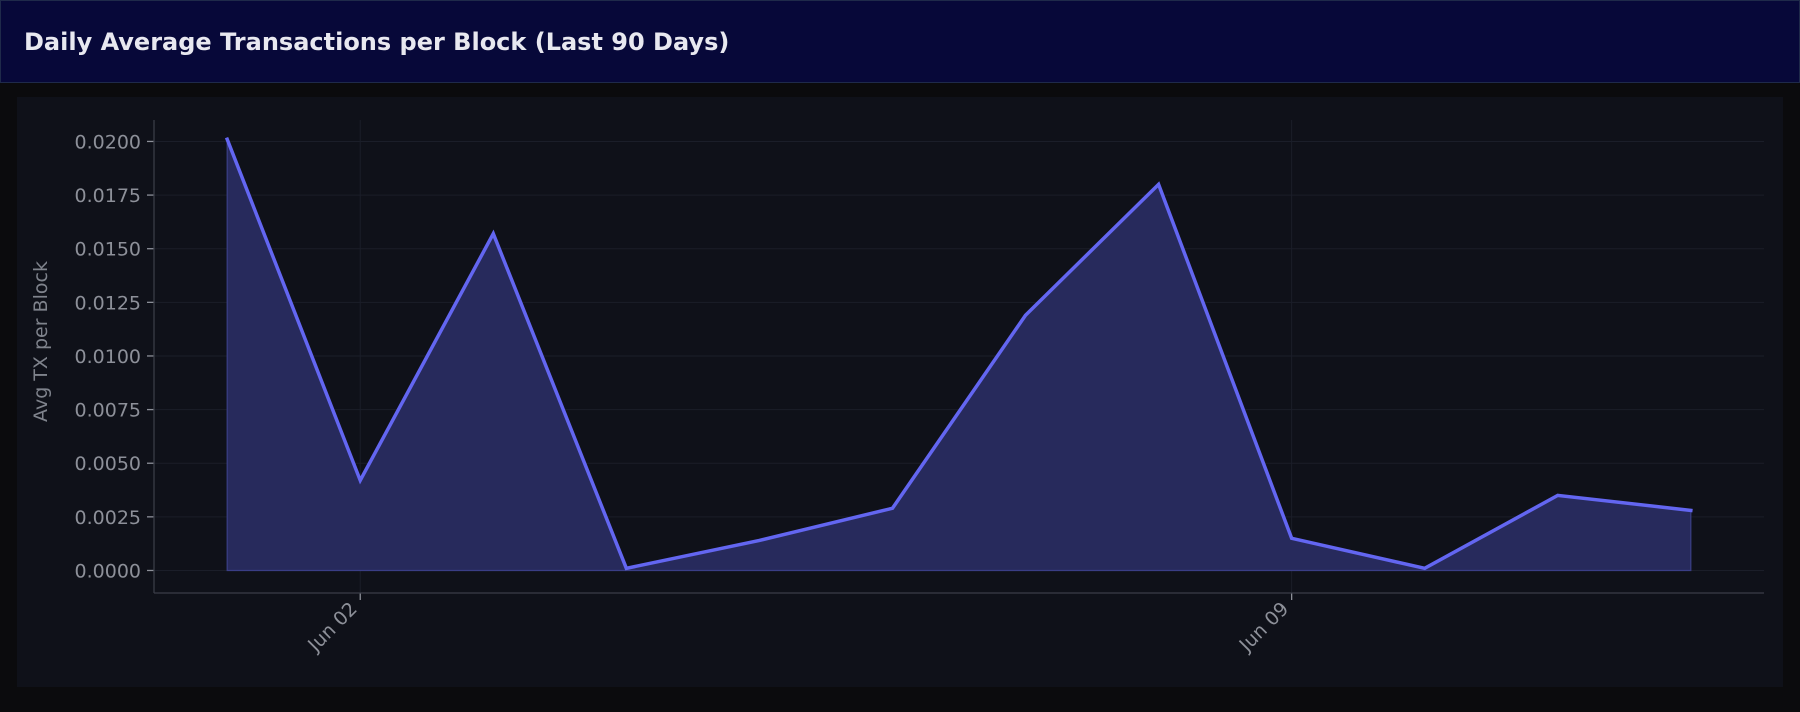 This screenshot has height=712, width=1800. Describe the element at coordinates (332, 627) in the screenshot. I see `x-tick-label: Jun 02` at that location.